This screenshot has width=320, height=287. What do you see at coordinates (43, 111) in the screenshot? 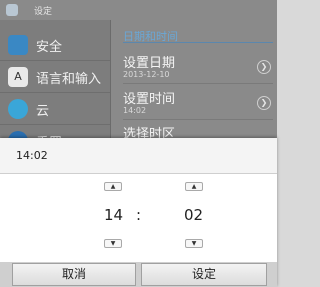
I see `sidebar-item-label: 云` at bounding box center [43, 111].